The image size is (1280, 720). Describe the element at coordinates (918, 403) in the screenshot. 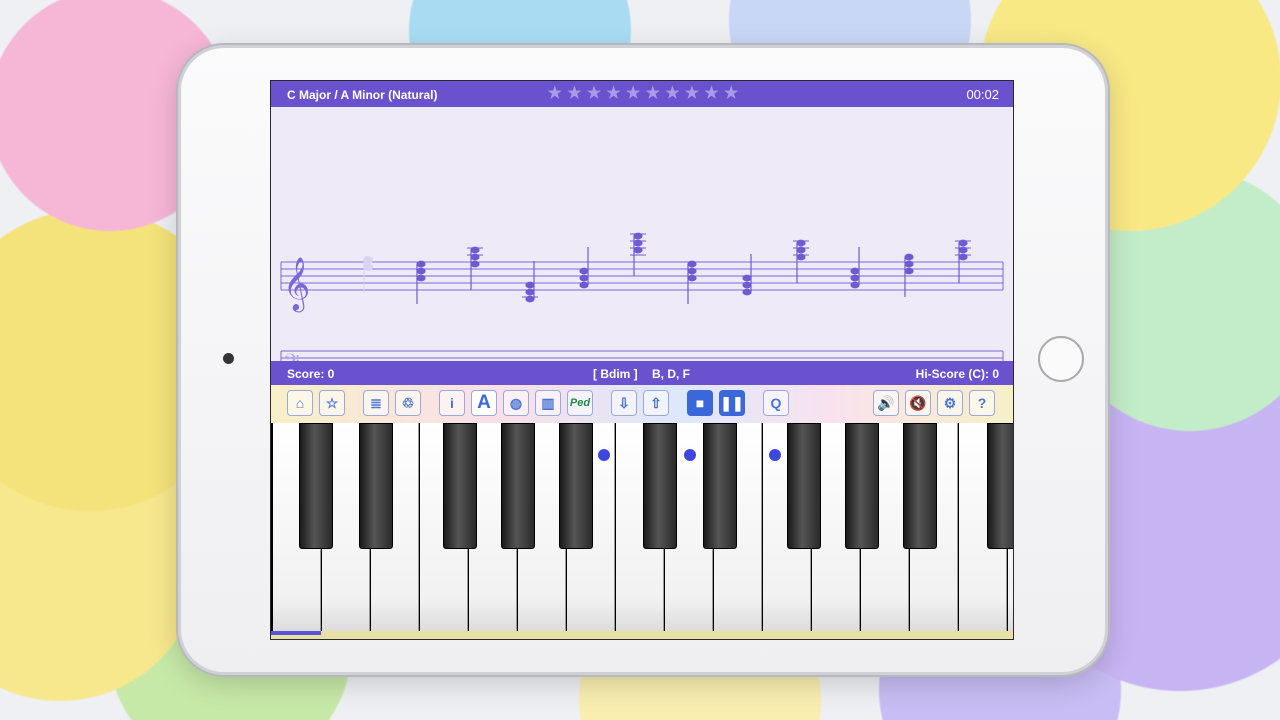

I see `mute-button: 🔇` at that location.